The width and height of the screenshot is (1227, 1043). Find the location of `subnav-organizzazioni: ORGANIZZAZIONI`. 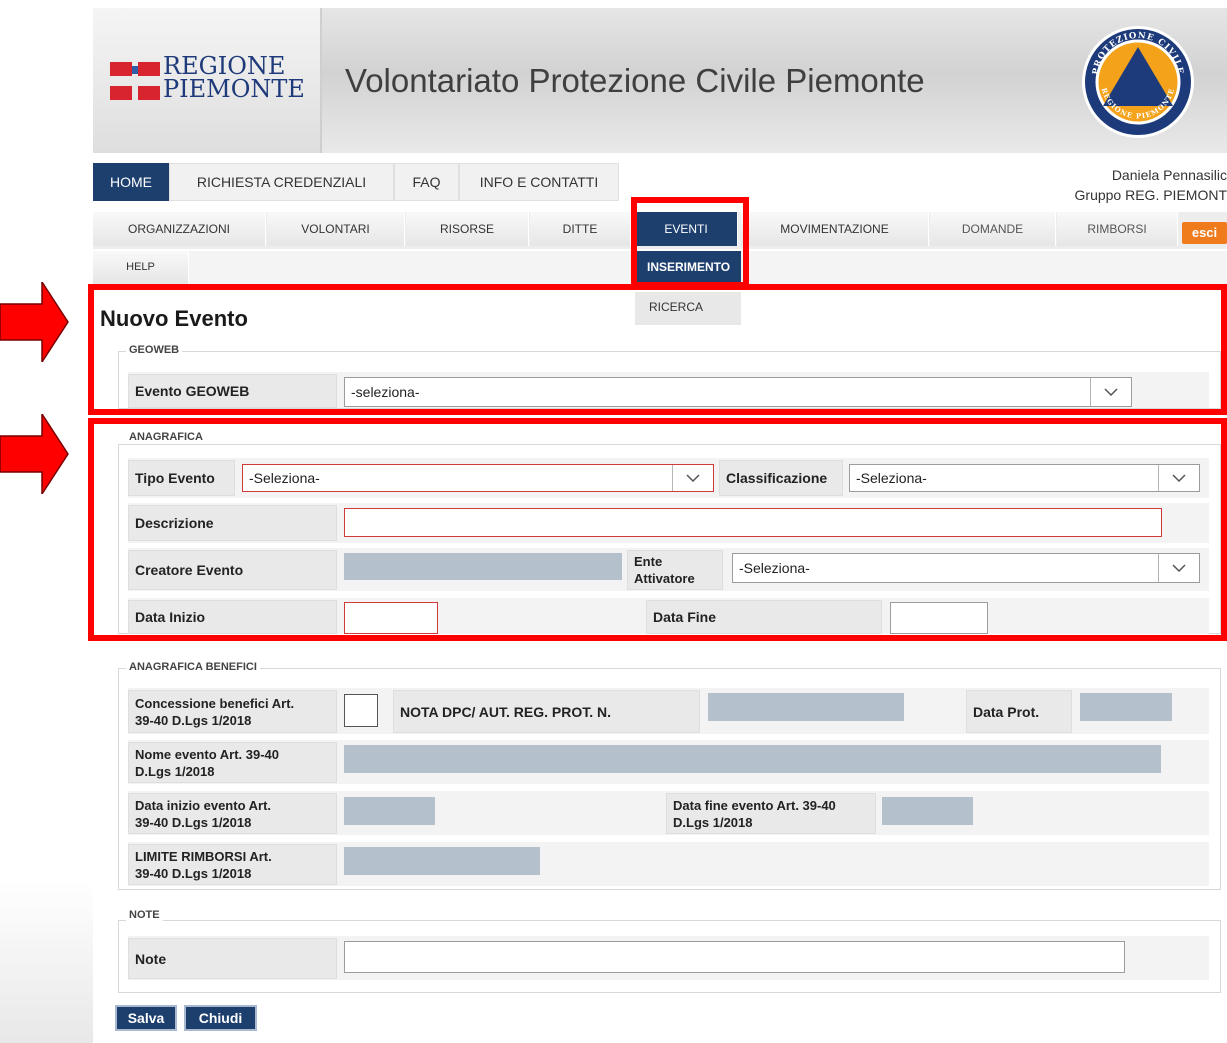

subnav-organizzazioni: ORGANIZZAZIONI is located at coordinates (179, 229).